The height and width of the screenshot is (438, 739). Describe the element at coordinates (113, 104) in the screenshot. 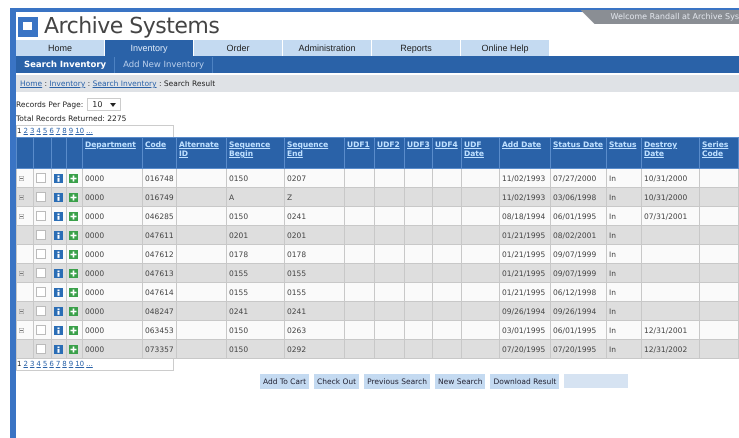

I see `caret-icon` at that location.